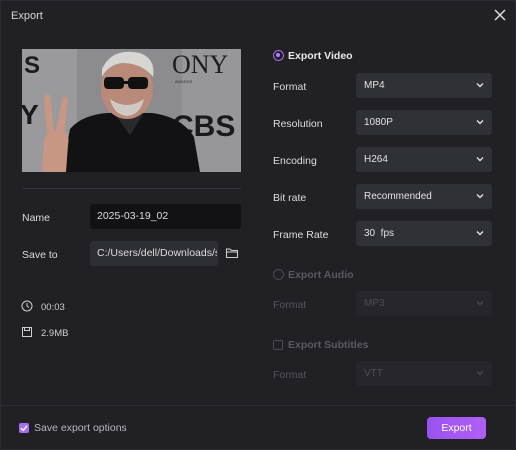  What do you see at coordinates (232, 253) in the screenshot?
I see `folder-icon` at bounding box center [232, 253].